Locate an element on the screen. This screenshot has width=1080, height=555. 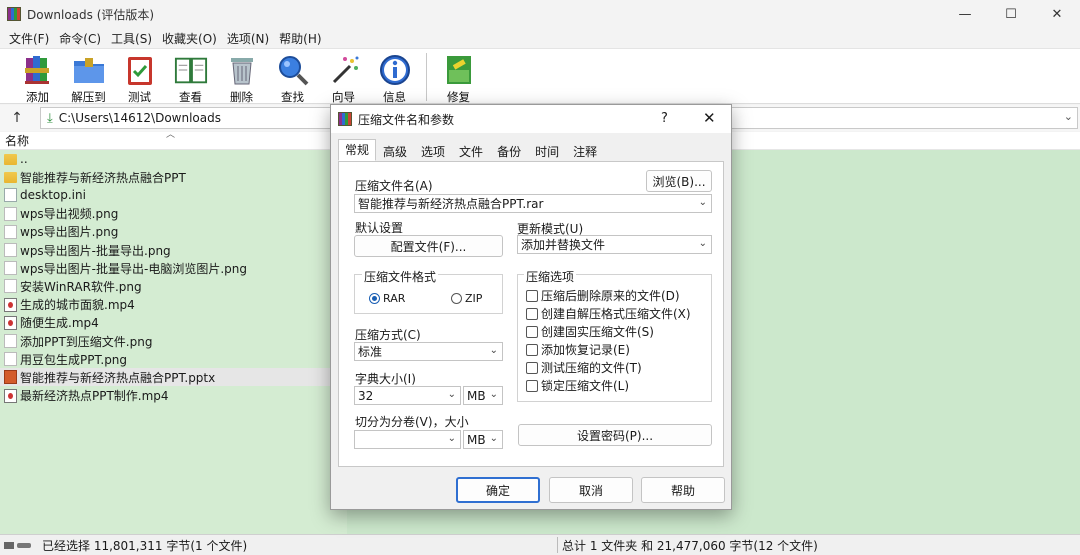
maximize-button: ☐ is located at coordinates (1011, 14).